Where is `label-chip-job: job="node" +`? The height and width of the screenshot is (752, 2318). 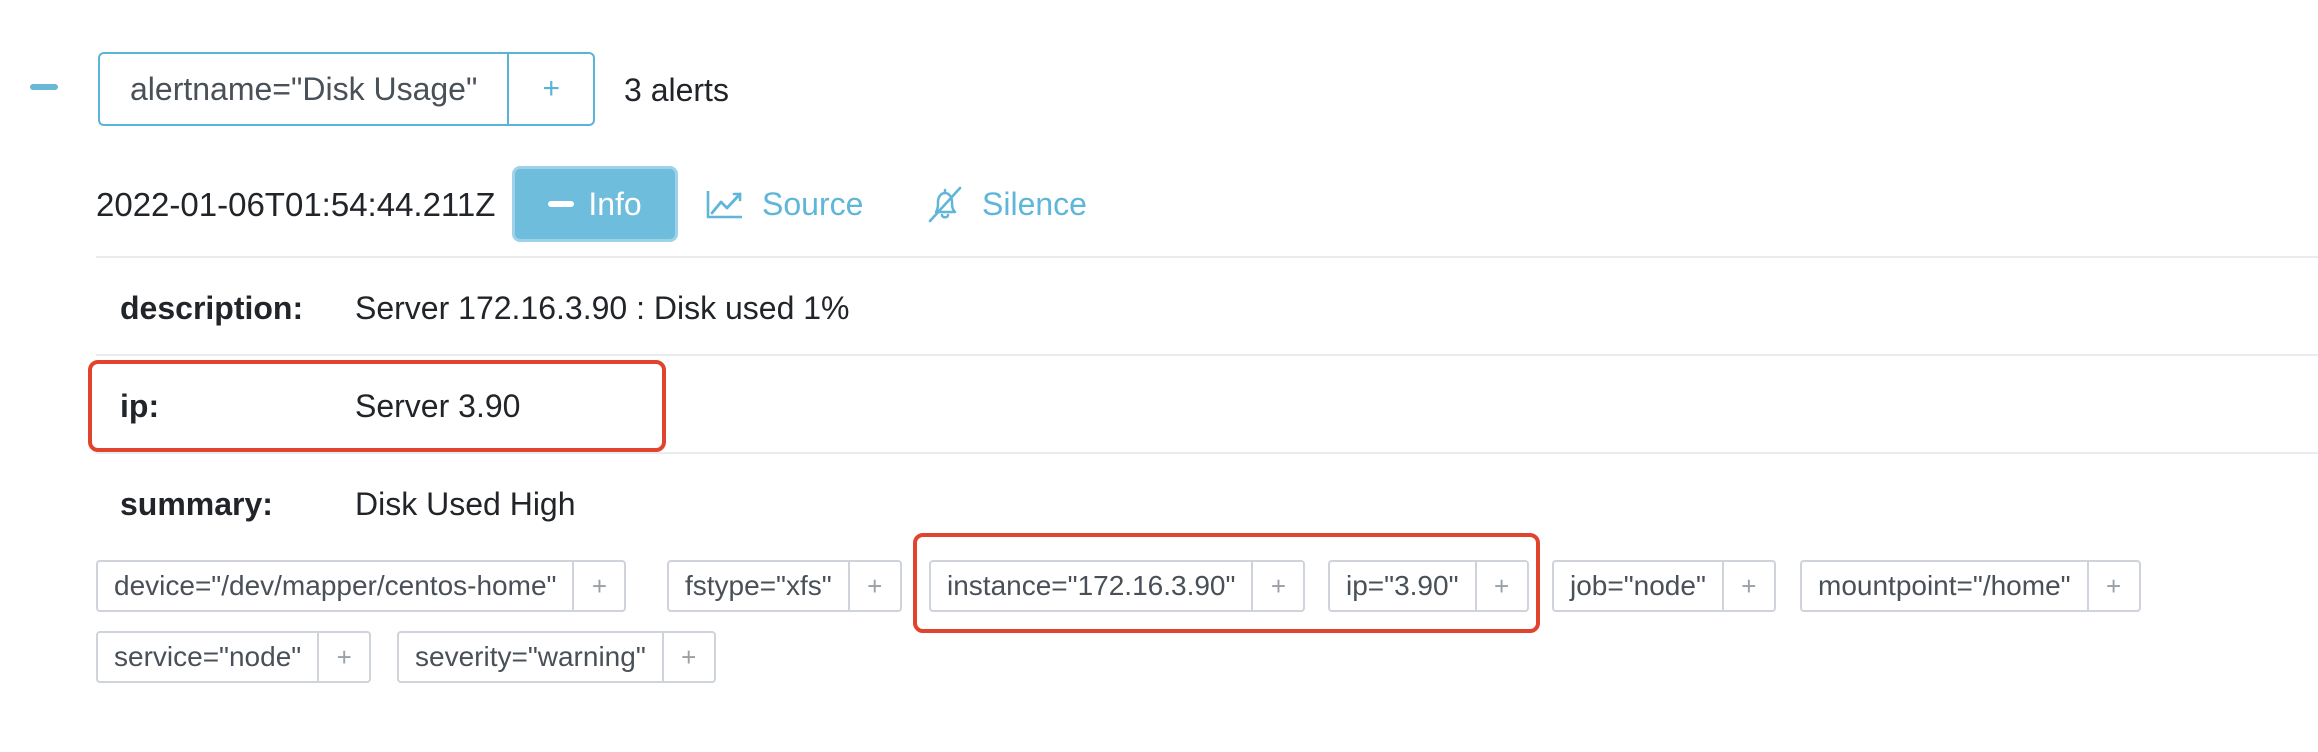
label-chip-job: job="node" + is located at coordinates (1664, 586).